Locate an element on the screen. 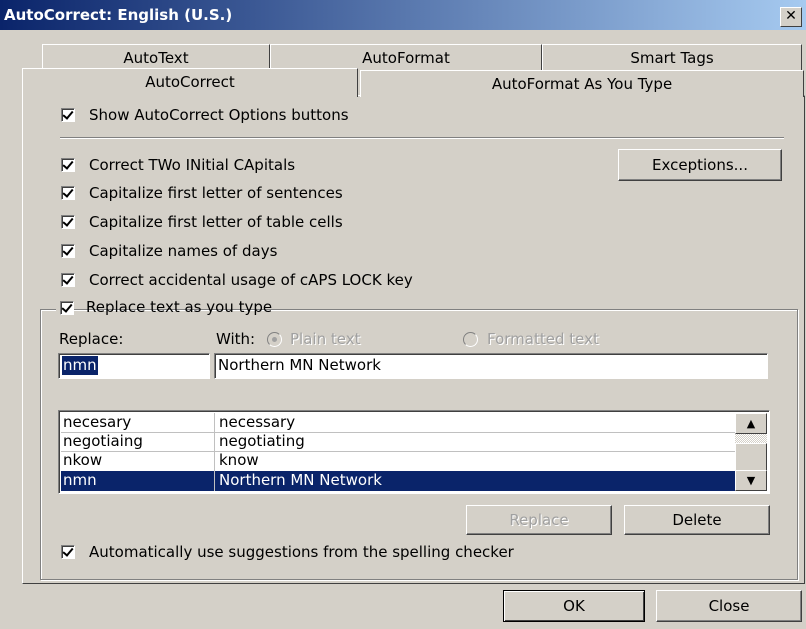  replace-as-type-checkbox is located at coordinates (67, 308).